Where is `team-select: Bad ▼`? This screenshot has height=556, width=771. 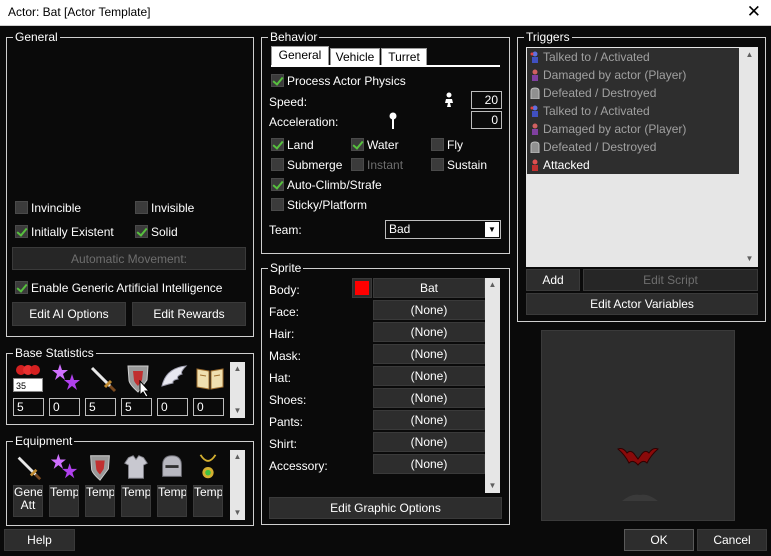 team-select: Bad ▼ is located at coordinates (443, 229).